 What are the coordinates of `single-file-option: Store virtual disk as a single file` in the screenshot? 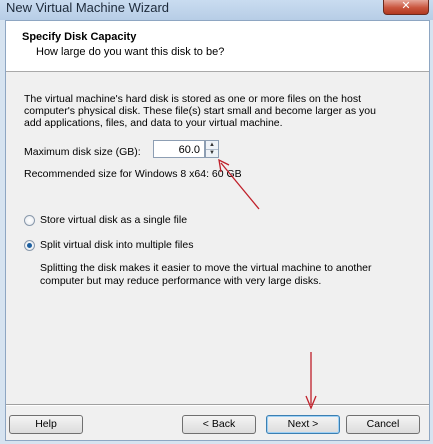 It's located at (105, 220).